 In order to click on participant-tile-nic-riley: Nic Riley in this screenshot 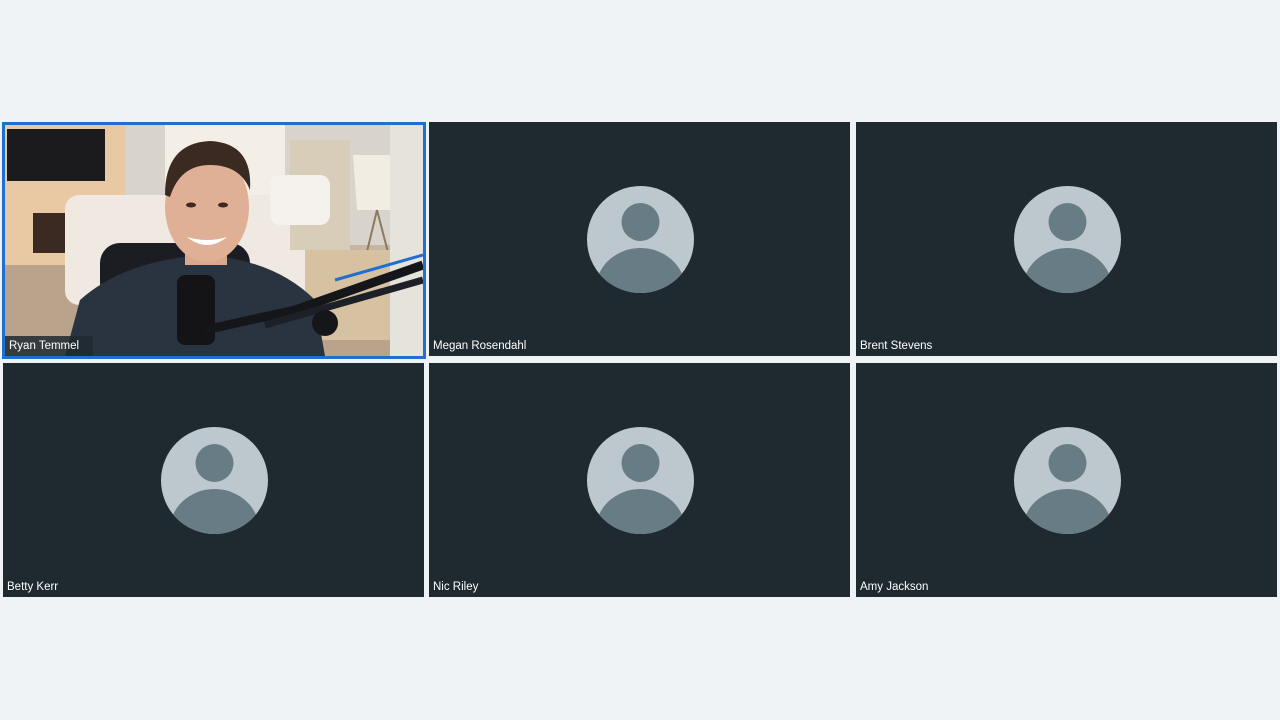, I will do `click(639, 480)`.